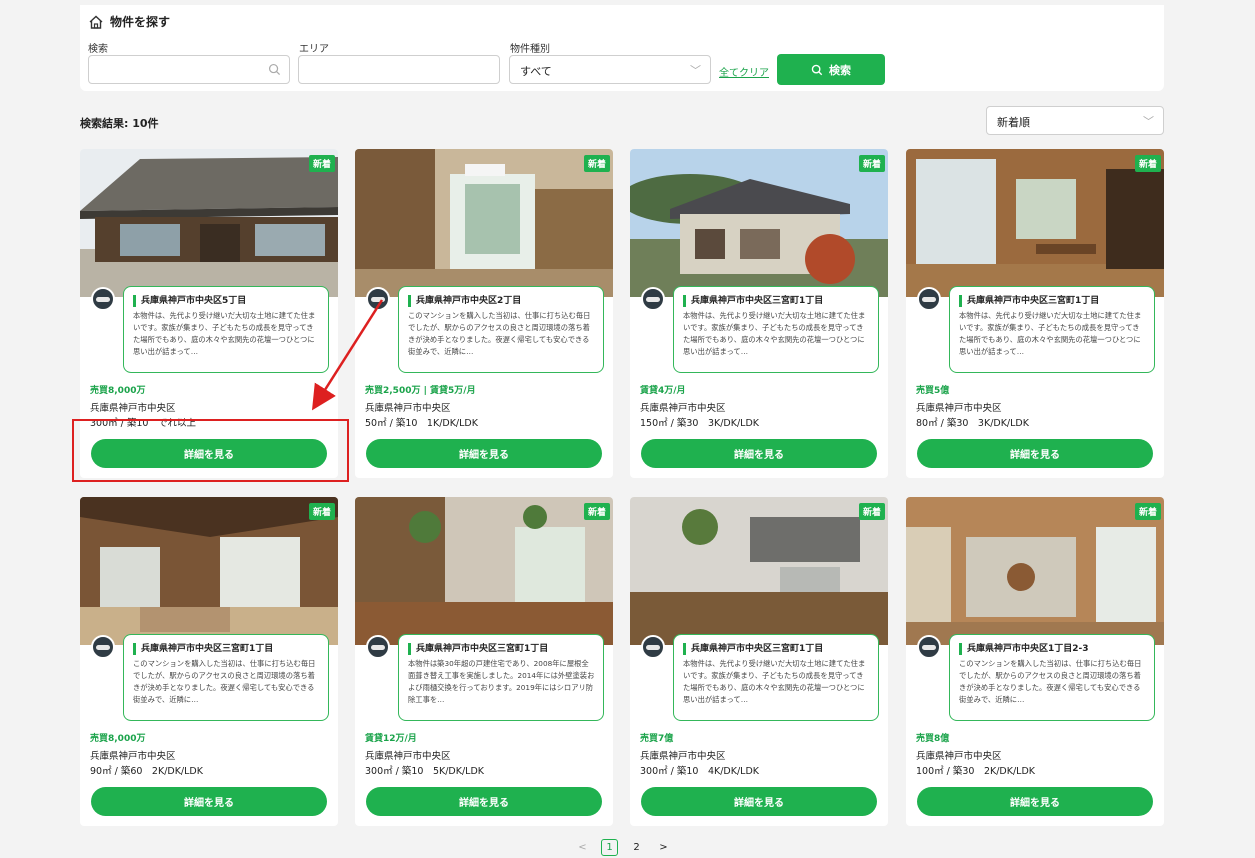  What do you see at coordinates (421, 423) in the screenshot?
I see `property-spec: 50㎡ / 築10 1K/DK/LDK` at bounding box center [421, 423].